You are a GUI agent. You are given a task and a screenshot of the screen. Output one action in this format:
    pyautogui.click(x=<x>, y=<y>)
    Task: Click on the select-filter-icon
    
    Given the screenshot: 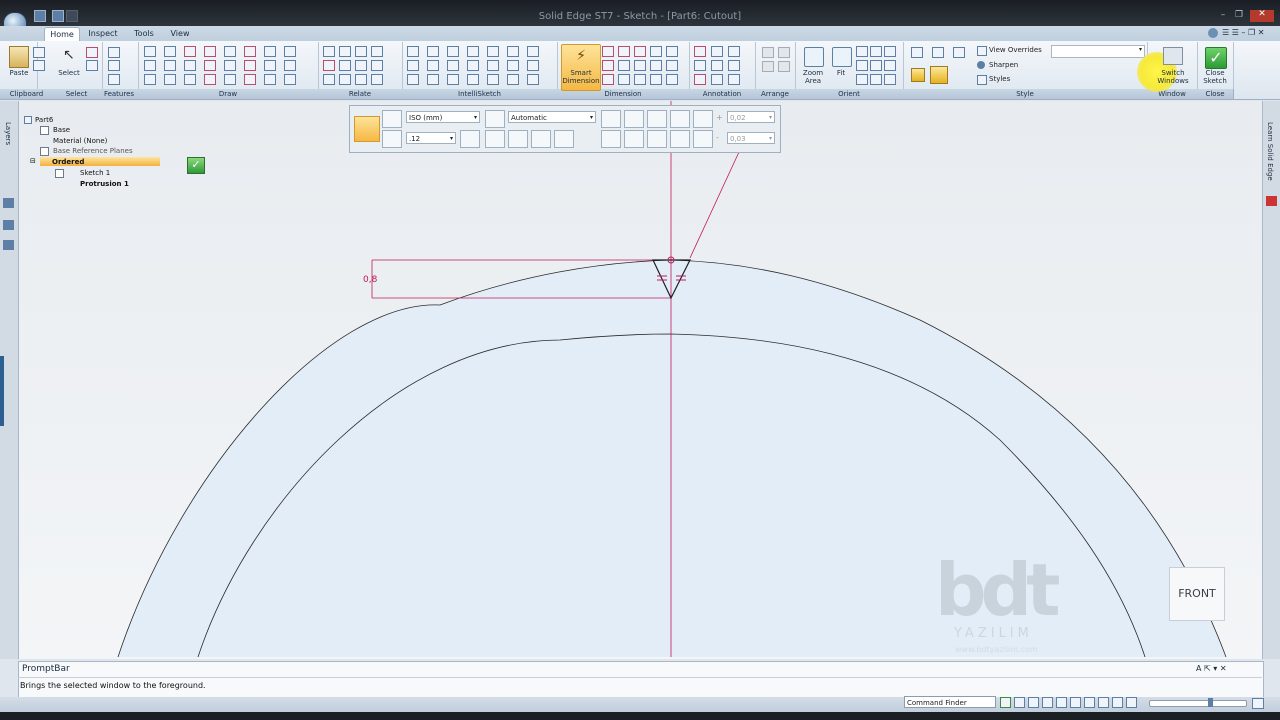 What is the action you would take?
    pyautogui.click(x=92, y=65)
    